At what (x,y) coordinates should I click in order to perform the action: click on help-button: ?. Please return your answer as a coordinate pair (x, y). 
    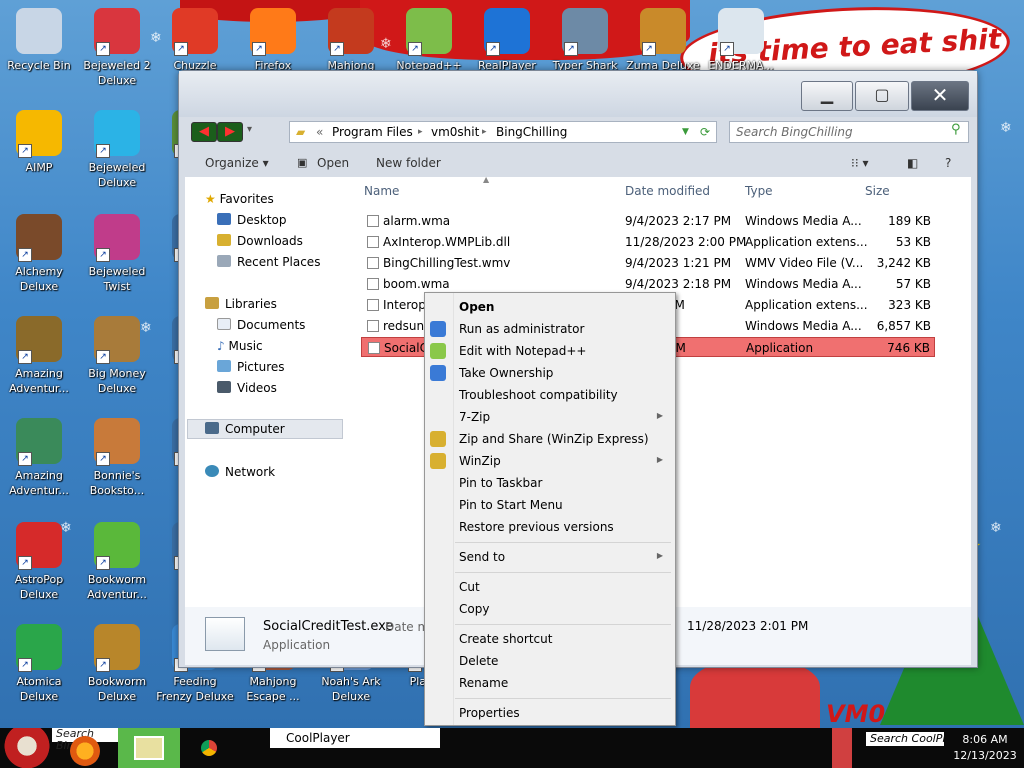
    Looking at the image, I should click on (948, 163).